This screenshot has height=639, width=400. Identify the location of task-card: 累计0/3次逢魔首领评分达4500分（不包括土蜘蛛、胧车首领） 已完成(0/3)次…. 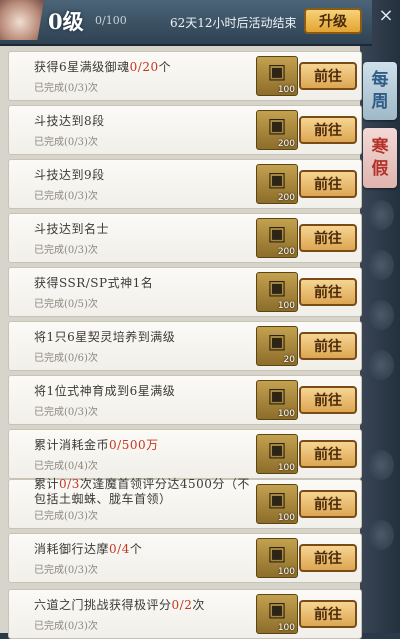
(185, 503).